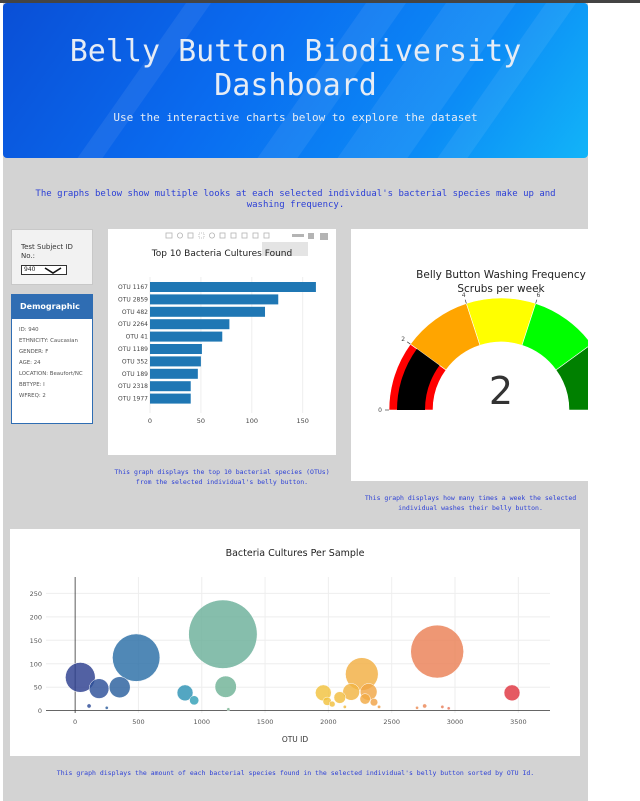  Describe the element at coordinates (302, 421) in the screenshot. I see `bar-x-tick-label: 150` at that location.